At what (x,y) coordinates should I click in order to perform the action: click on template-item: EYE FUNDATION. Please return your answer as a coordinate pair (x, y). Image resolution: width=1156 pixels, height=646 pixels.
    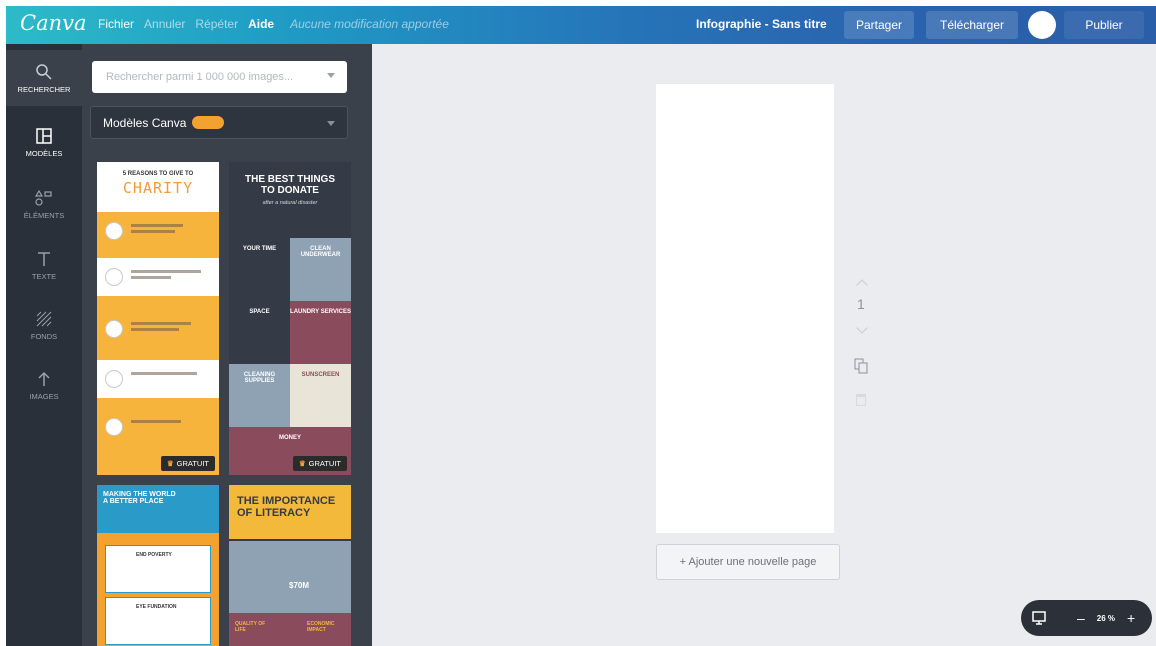
    Looking at the image, I should click on (156, 607).